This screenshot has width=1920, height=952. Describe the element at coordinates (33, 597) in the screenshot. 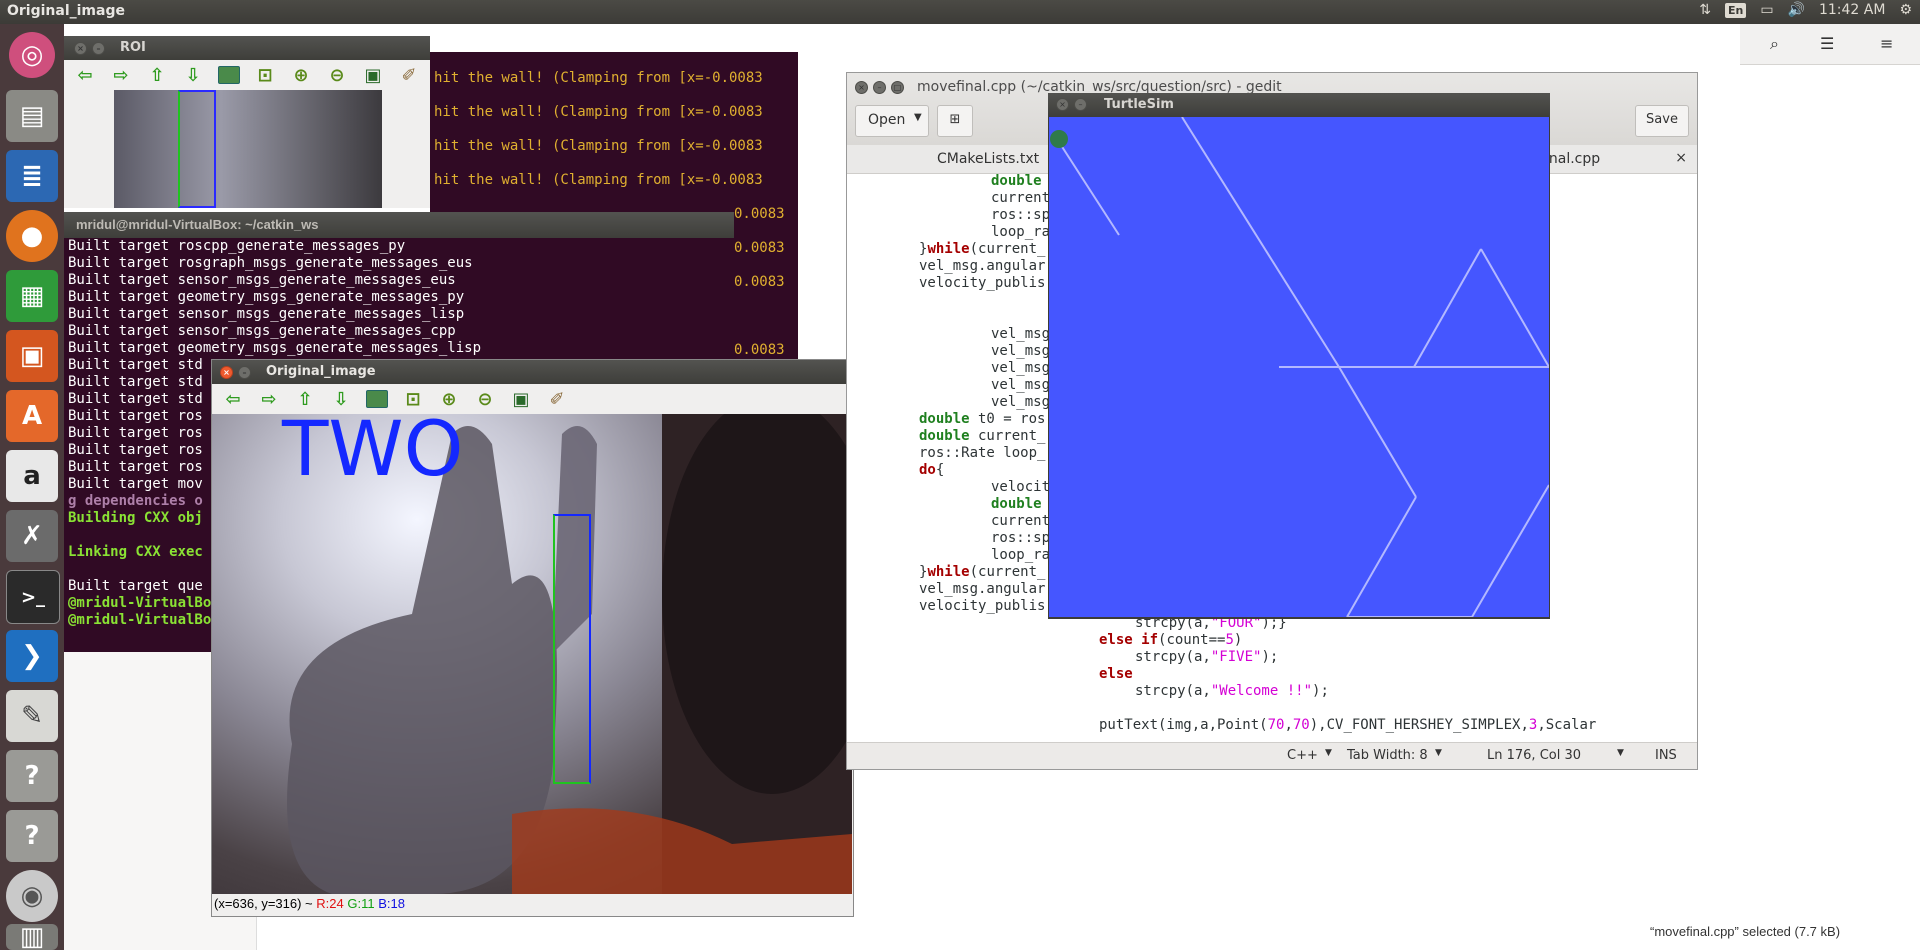

I see `terminal-icon: >_` at that location.